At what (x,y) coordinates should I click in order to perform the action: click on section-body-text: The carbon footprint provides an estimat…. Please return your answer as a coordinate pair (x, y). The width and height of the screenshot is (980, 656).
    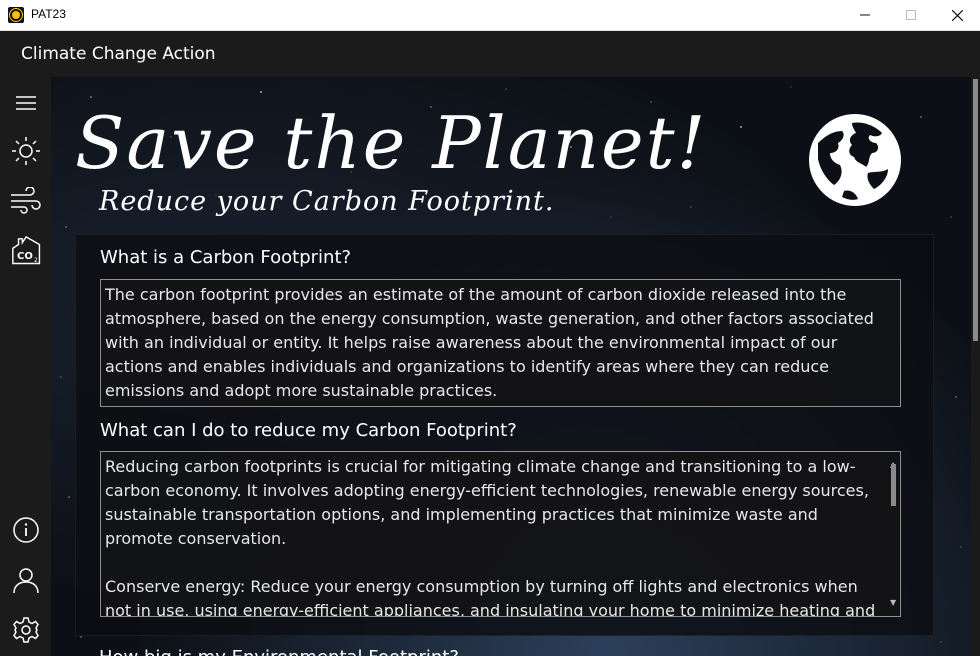
    Looking at the image, I should click on (492, 342).